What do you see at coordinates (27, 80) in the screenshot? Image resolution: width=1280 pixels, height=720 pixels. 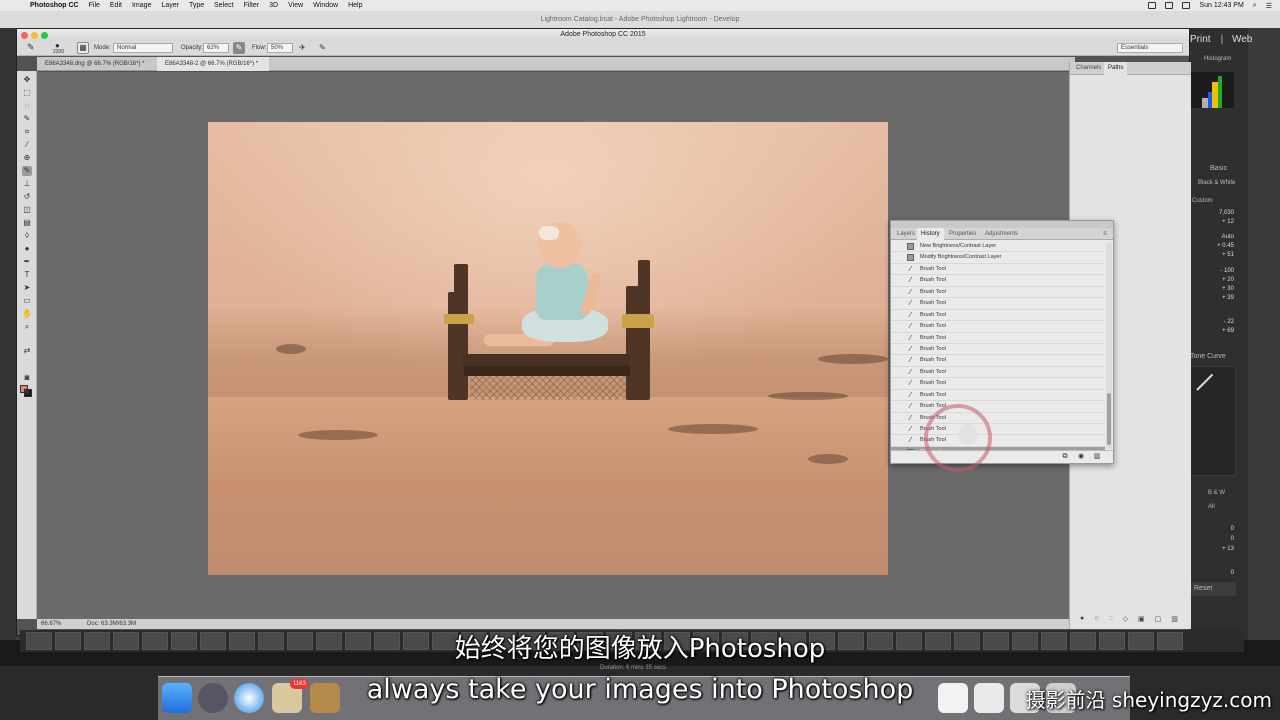 I see `move-tool-icon: ✥` at bounding box center [27, 80].